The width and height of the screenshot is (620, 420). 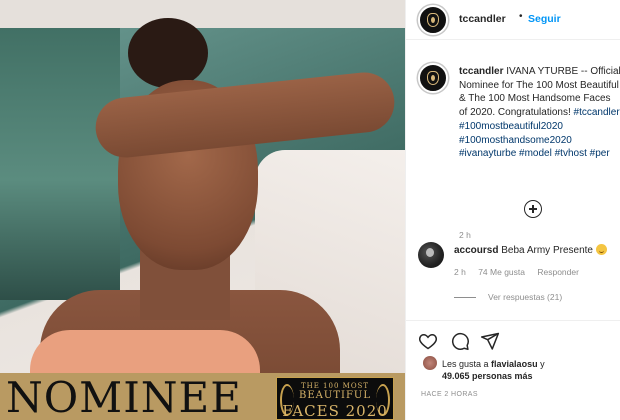 What do you see at coordinates (514, 364) in the screenshot?
I see `likes-user: flavialaosu` at bounding box center [514, 364].